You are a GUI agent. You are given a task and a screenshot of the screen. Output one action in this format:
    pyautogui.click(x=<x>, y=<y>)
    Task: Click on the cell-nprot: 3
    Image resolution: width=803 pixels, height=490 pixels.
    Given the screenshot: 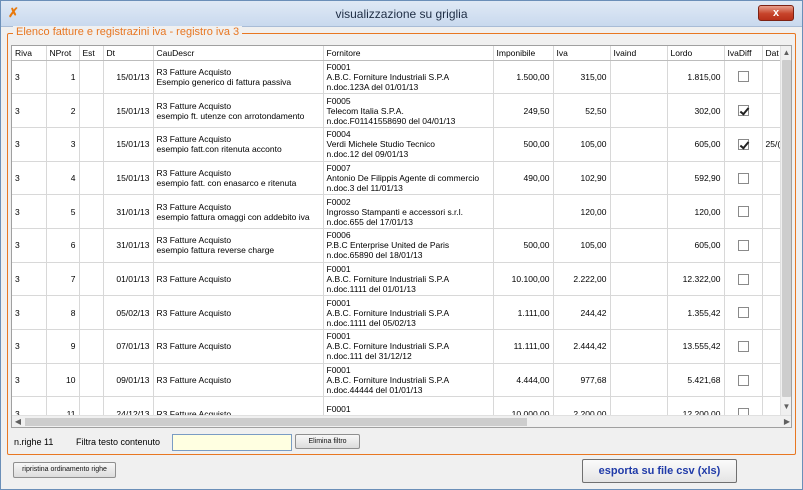 What is the action you would take?
    pyautogui.click(x=63, y=144)
    